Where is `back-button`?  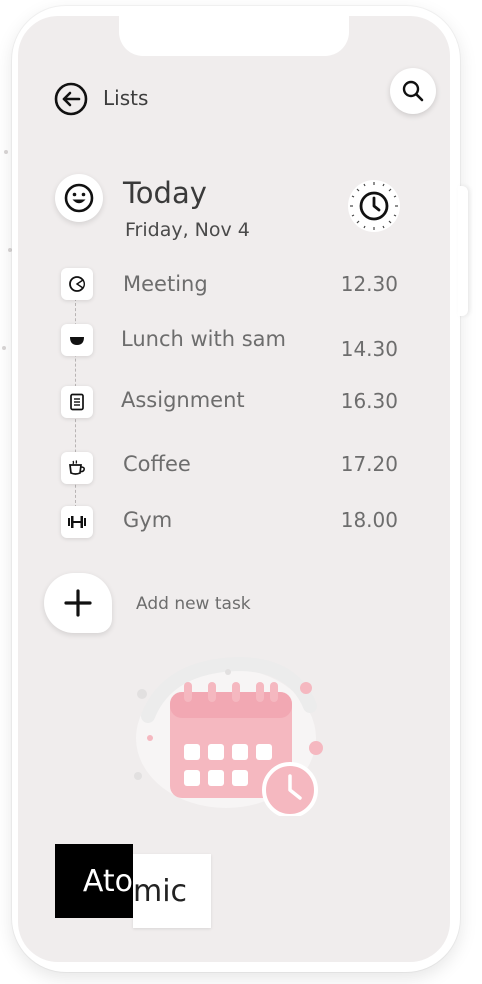 back-button is located at coordinates (71, 99).